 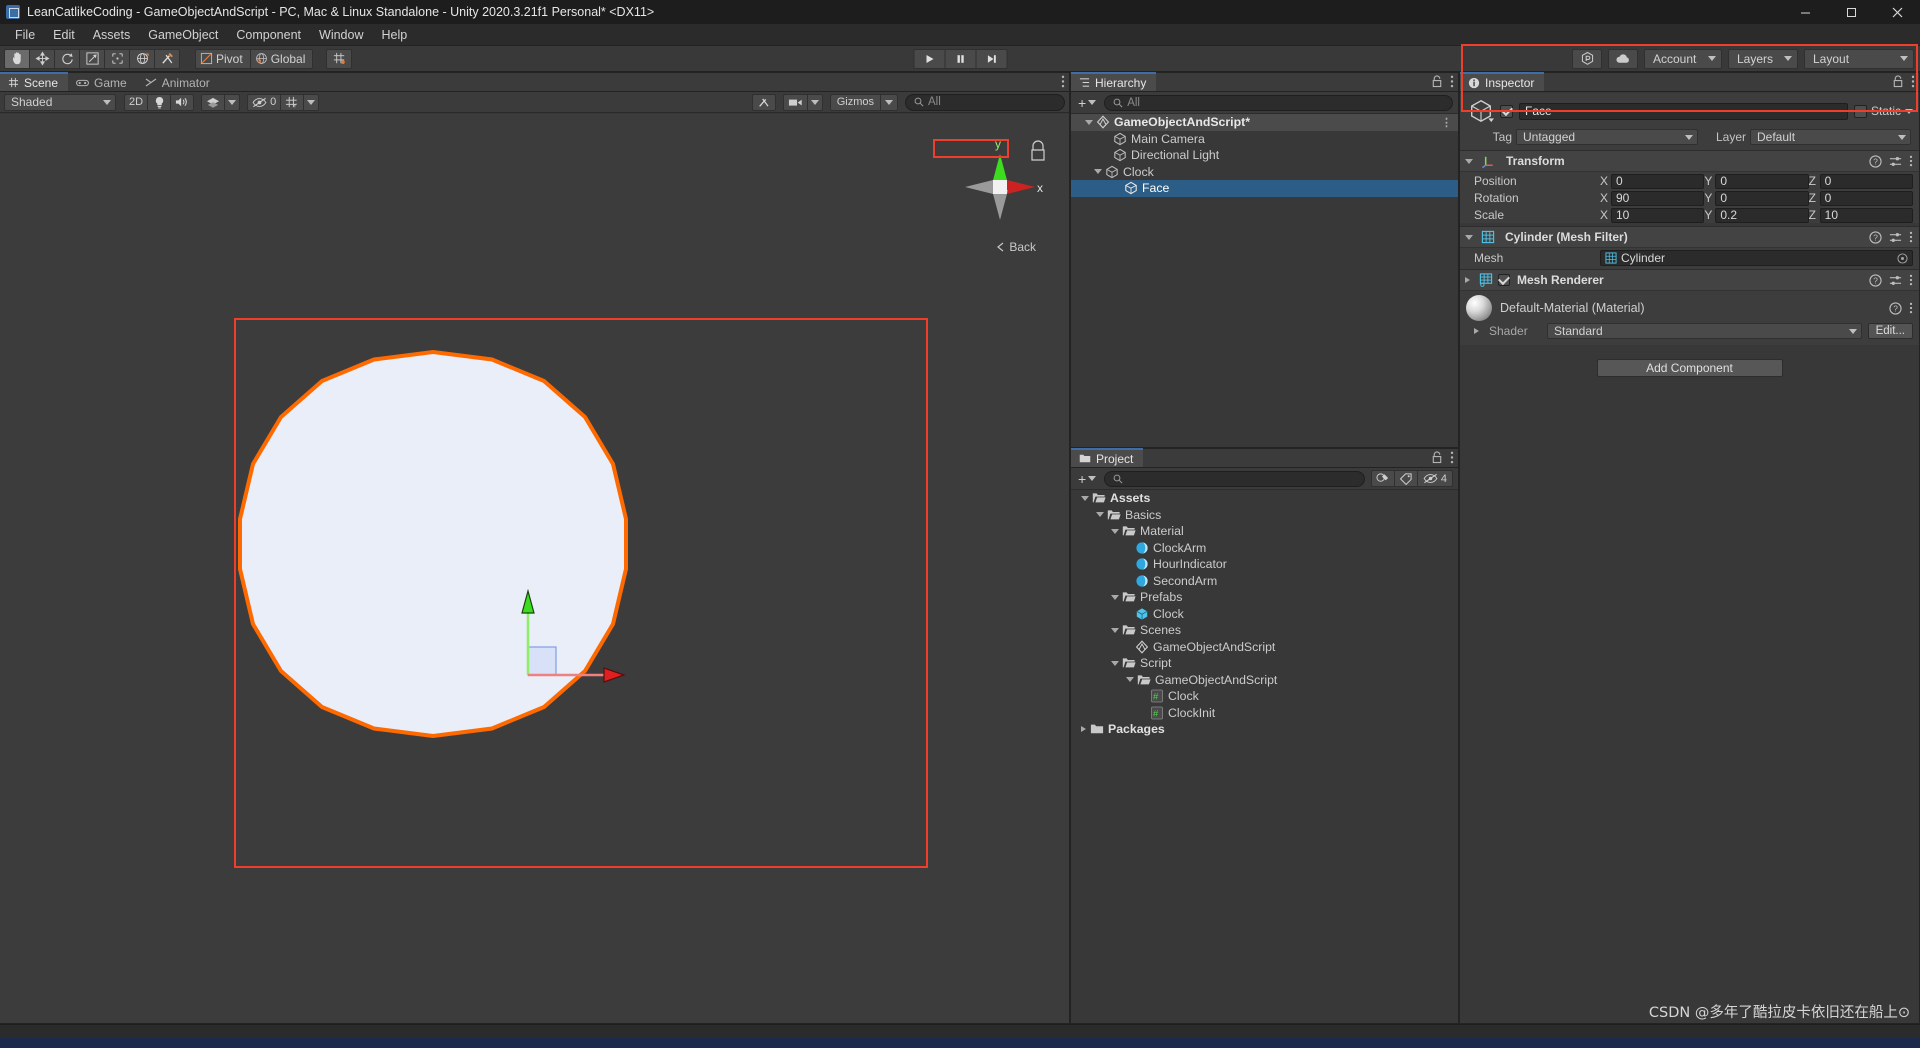 What do you see at coordinates (1264, 122) in the screenshot?
I see `hierarchy-row-scene: GameObjectAndScript* ⋮` at bounding box center [1264, 122].